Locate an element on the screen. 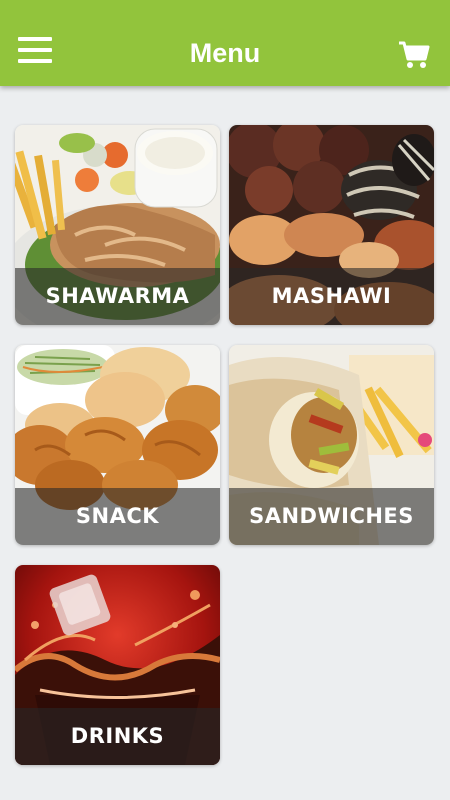  app-bar: Menu is located at coordinates (225, 43).